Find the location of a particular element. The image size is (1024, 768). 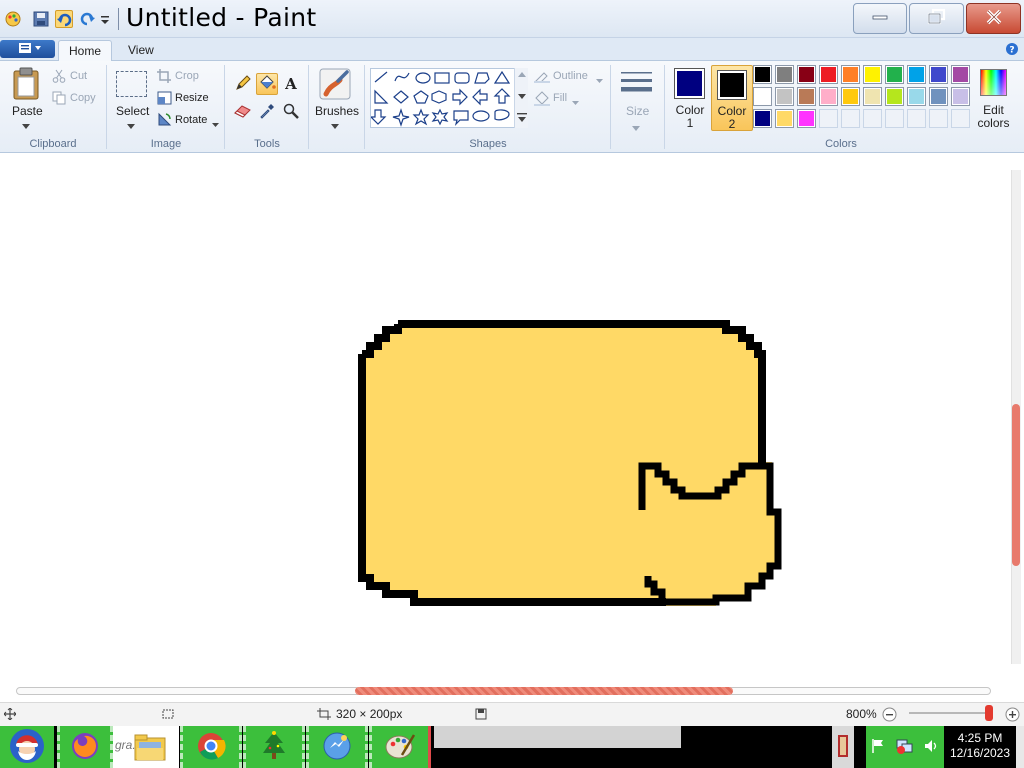

show-hidden-icons-button is located at coordinates (843, 747).